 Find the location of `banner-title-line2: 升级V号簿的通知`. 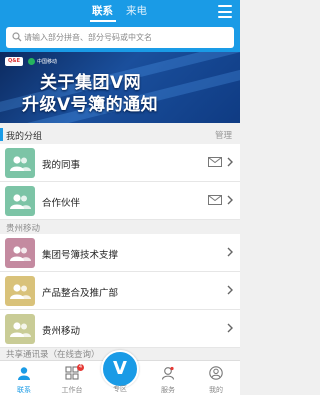

banner-title-line2: 升级V号簿的通知 is located at coordinates (90, 105).